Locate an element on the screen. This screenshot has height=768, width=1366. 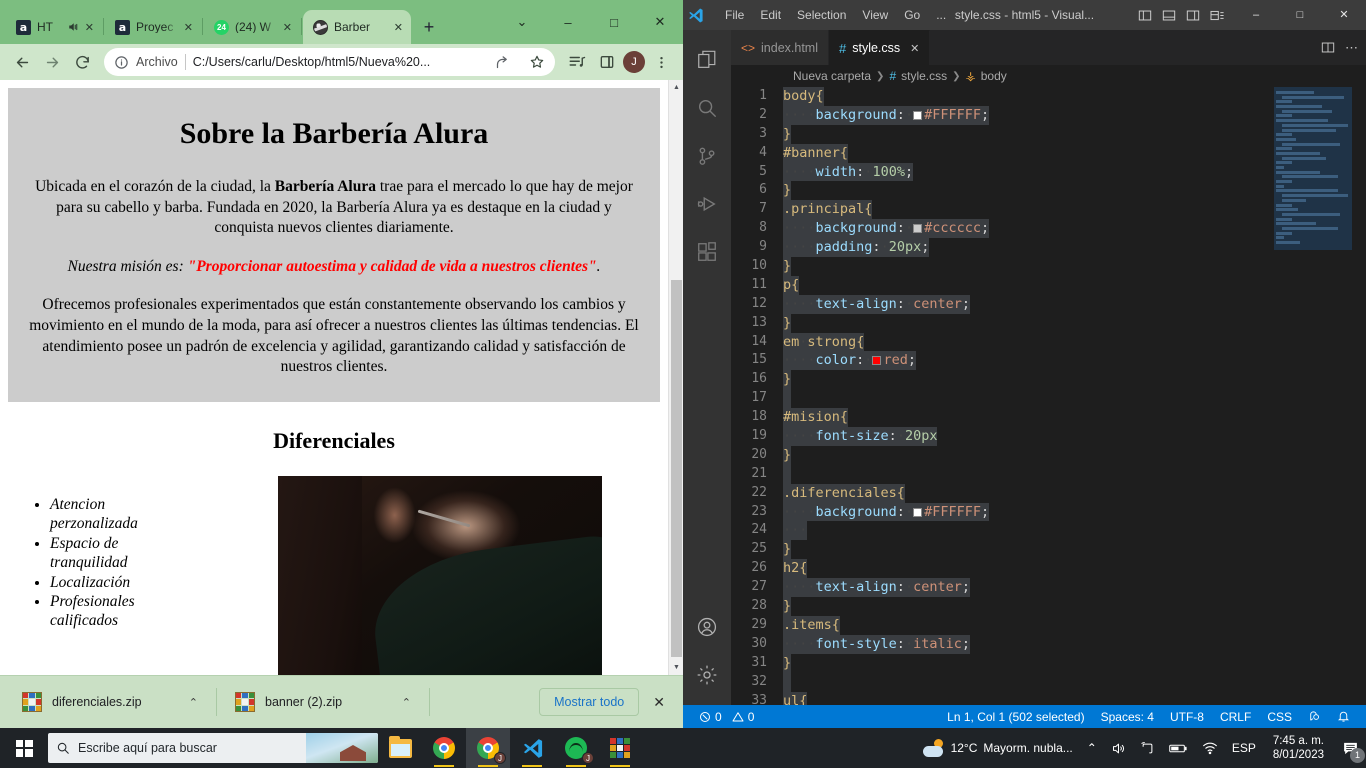
more-actions-icon: ⋯ is located at coordinates (1351, 48).